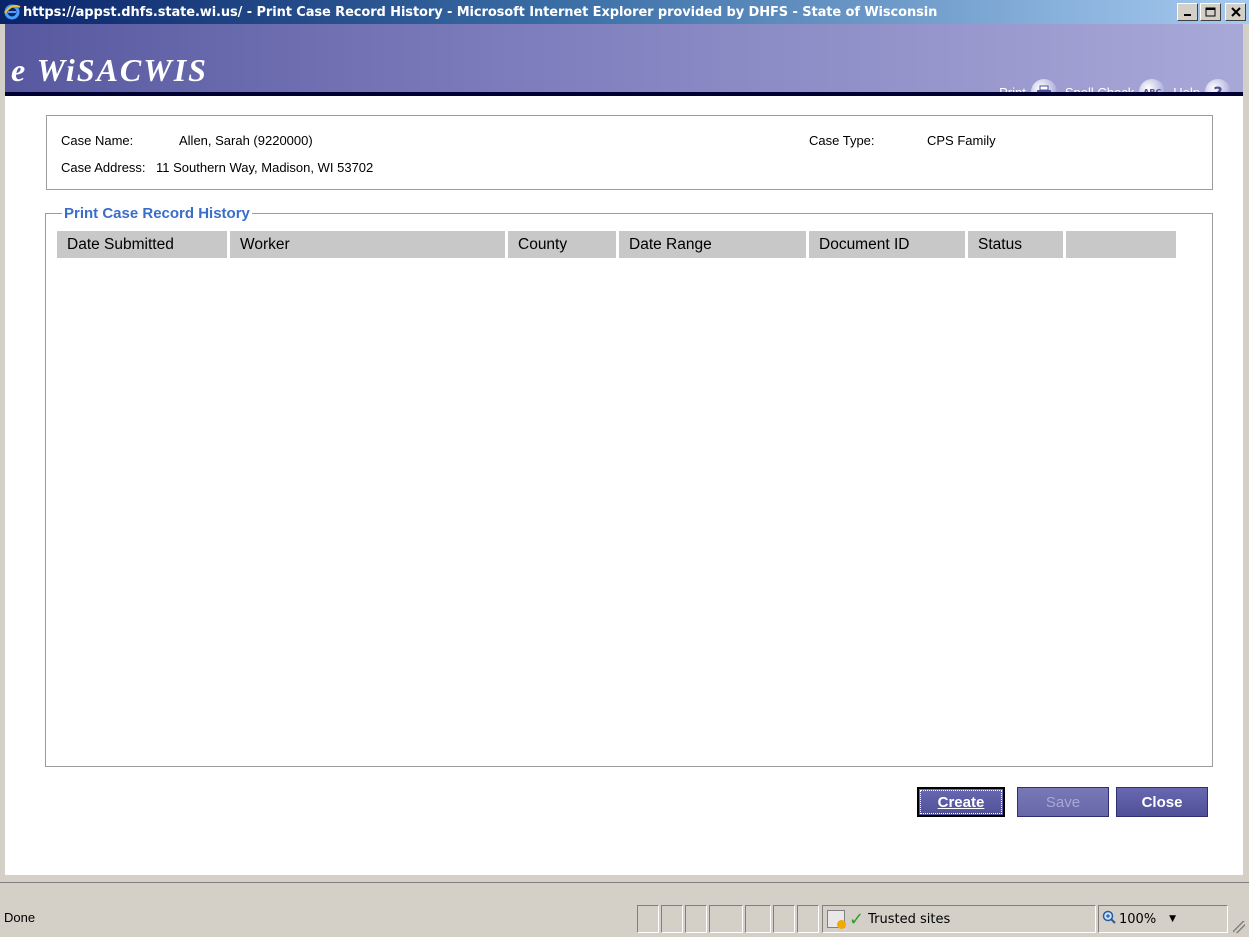 The image size is (1249, 937). What do you see at coordinates (1015, 244) in the screenshot?
I see `column-status: Status` at bounding box center [1015, 244].